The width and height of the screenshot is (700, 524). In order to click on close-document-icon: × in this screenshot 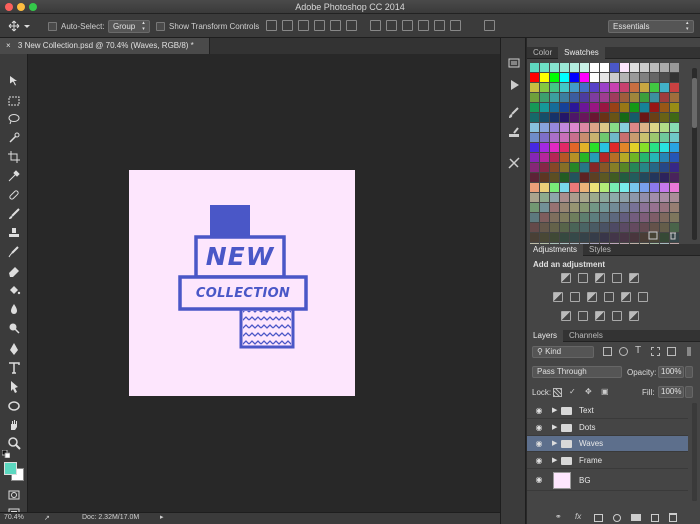, I will do `click(8, 45)`.